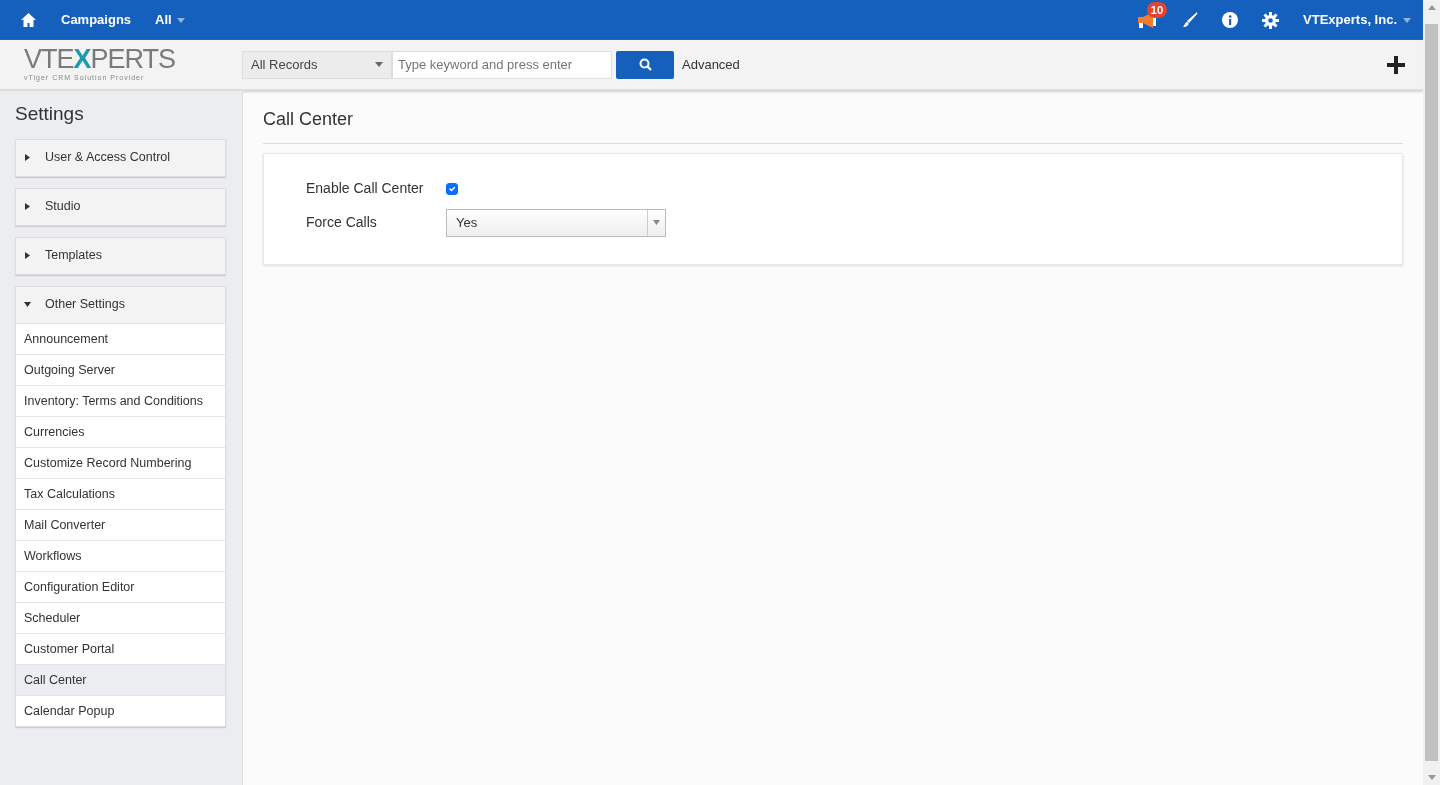 The width and height of the screenshot is (1440, 785). I want to click on sidebar-group-header: Templates, so click(120, 255).